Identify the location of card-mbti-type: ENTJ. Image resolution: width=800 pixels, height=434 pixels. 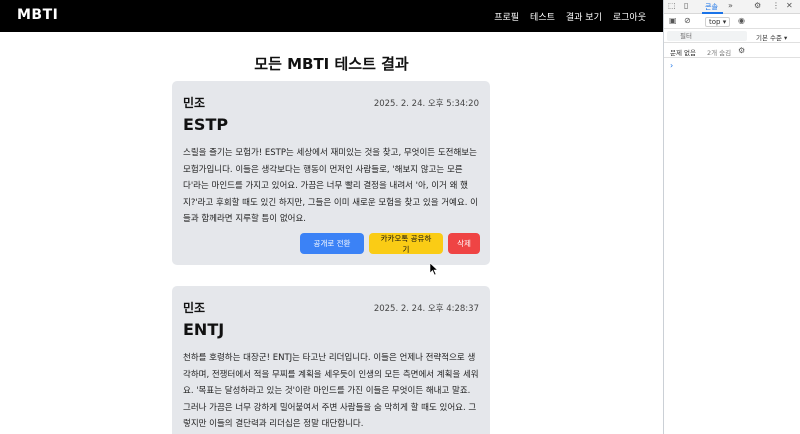
(204, 329).